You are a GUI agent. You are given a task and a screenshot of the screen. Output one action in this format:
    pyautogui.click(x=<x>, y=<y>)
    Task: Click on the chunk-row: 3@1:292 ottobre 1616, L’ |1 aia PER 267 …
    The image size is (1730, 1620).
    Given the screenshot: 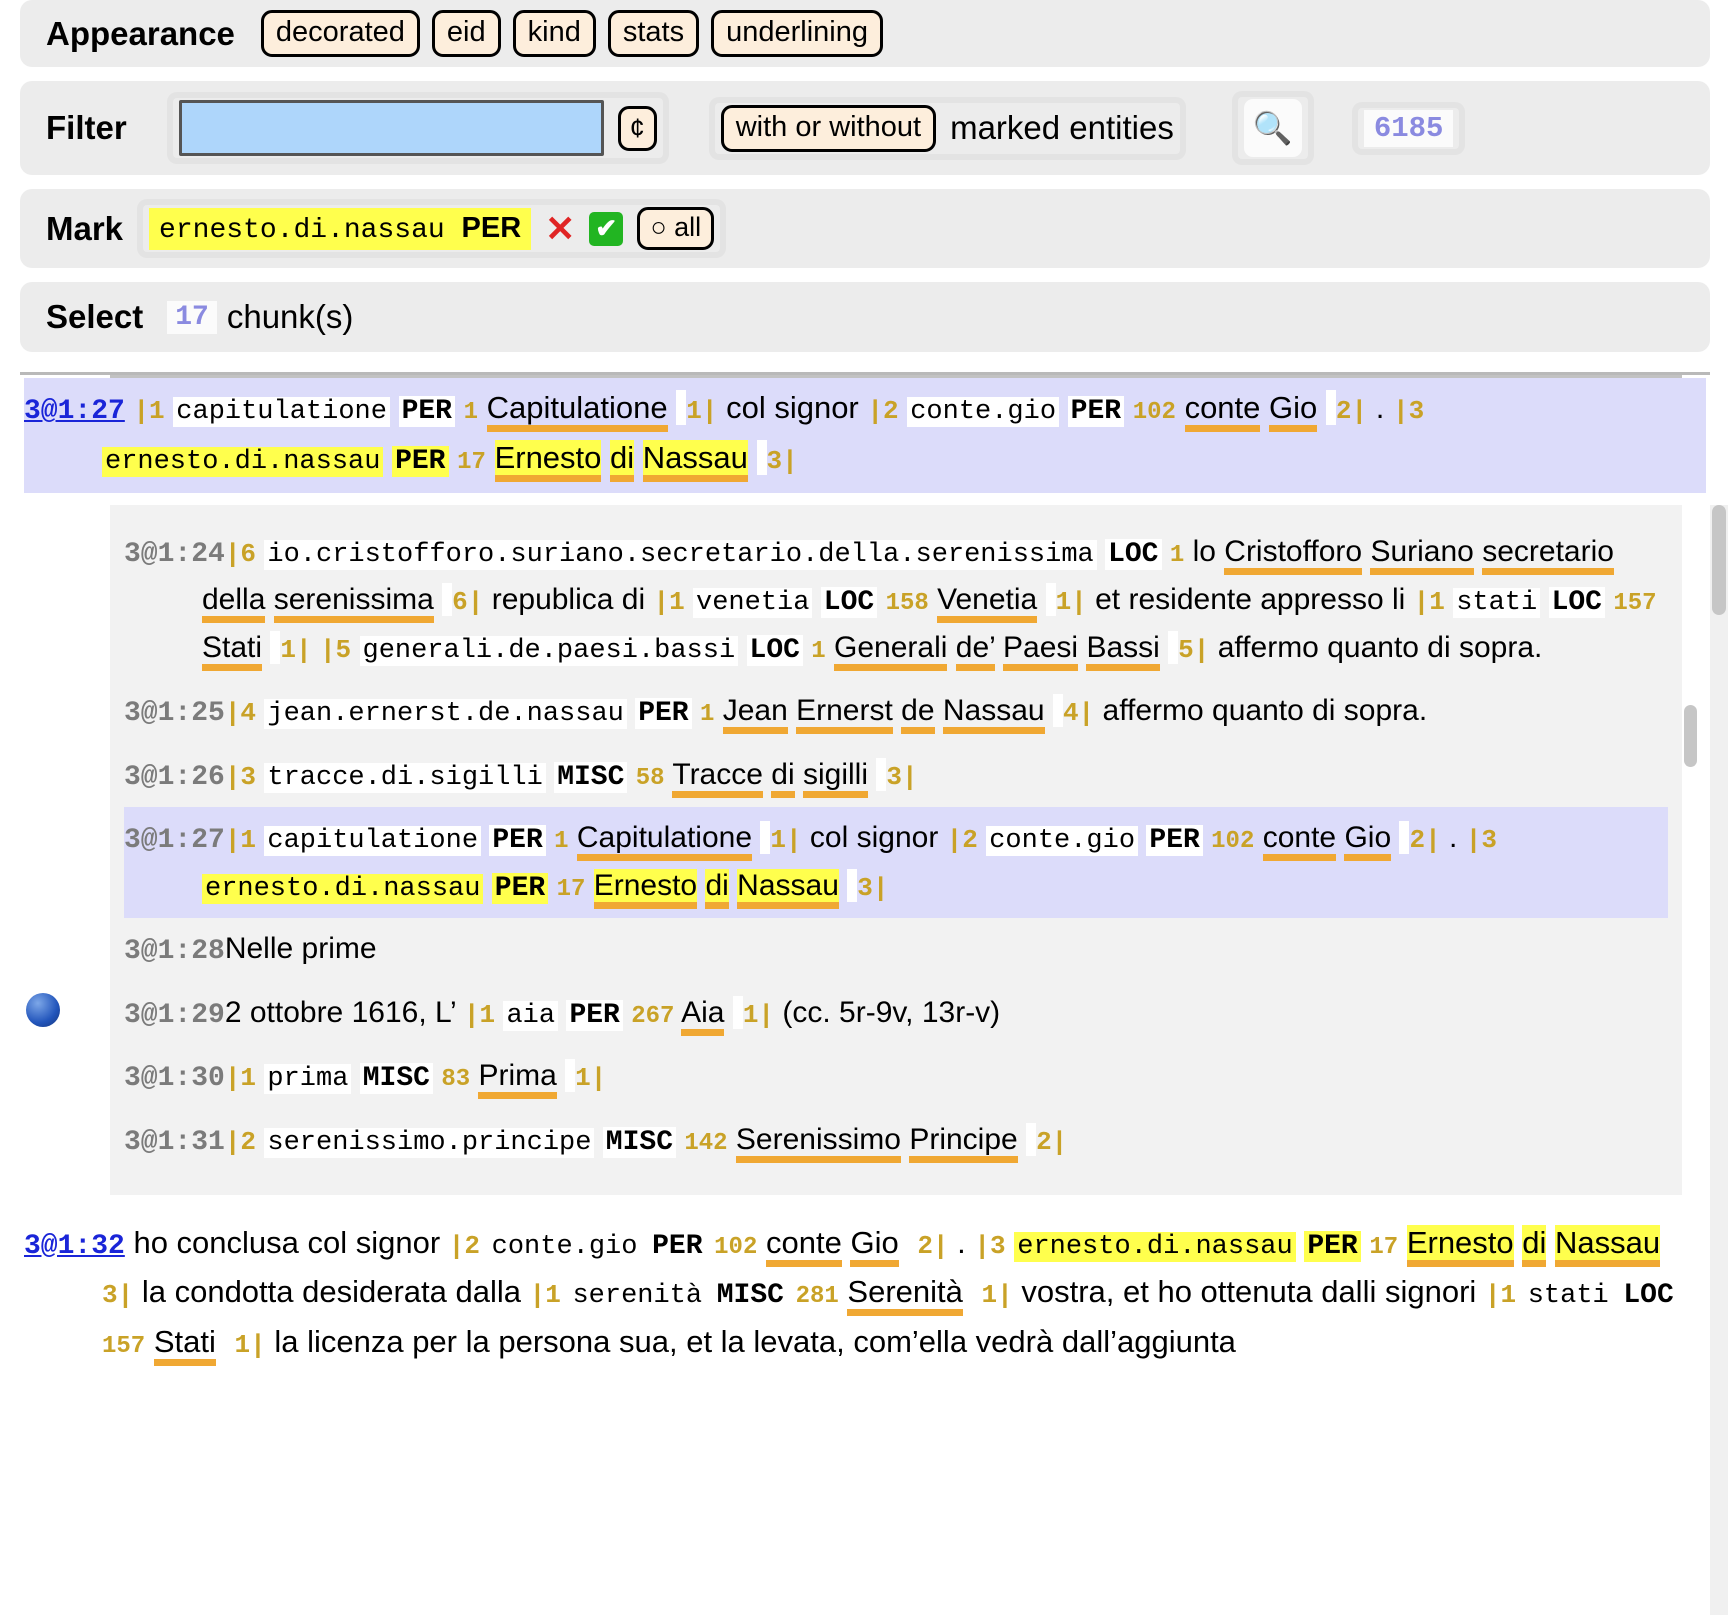 What is the action you would take?
    pyautogui.click(x=896, y=1014)
    